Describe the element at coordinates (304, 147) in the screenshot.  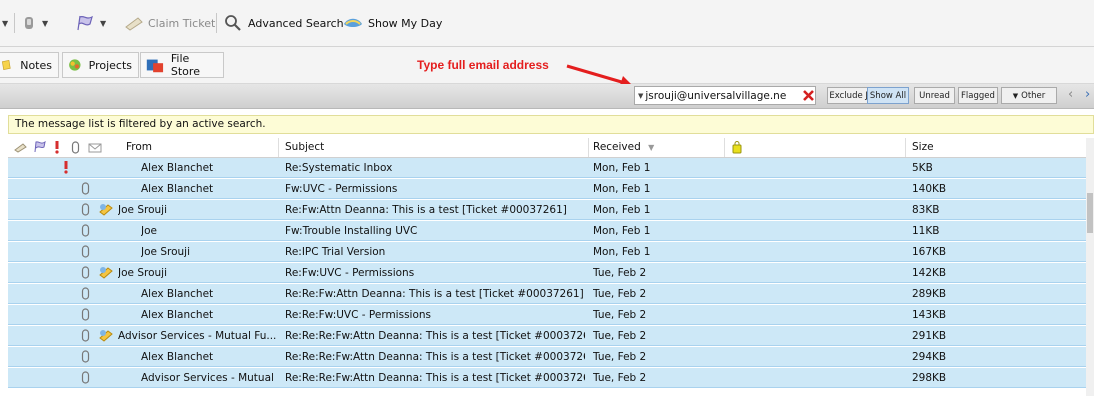
I see `column-header-subject: Subject` at that location.